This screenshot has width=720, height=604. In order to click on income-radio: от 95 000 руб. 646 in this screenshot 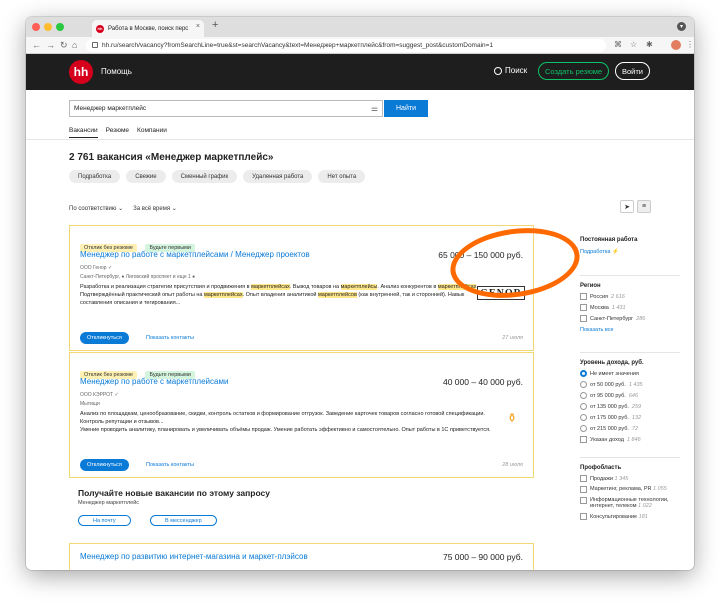, I will do `click(612, 395)`.